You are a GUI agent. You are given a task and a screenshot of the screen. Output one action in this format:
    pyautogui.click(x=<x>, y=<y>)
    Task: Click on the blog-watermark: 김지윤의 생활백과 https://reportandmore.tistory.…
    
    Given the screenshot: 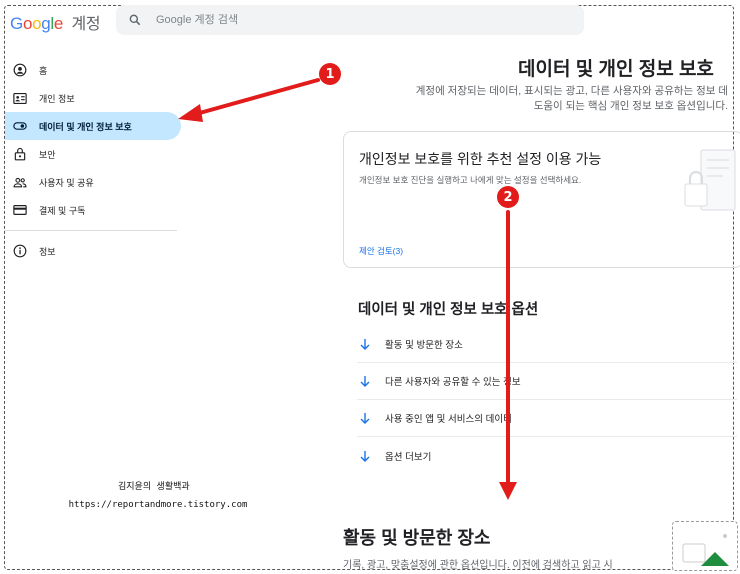 What is the action you would take?
    pyautogui.click(x=158, y=496)
    